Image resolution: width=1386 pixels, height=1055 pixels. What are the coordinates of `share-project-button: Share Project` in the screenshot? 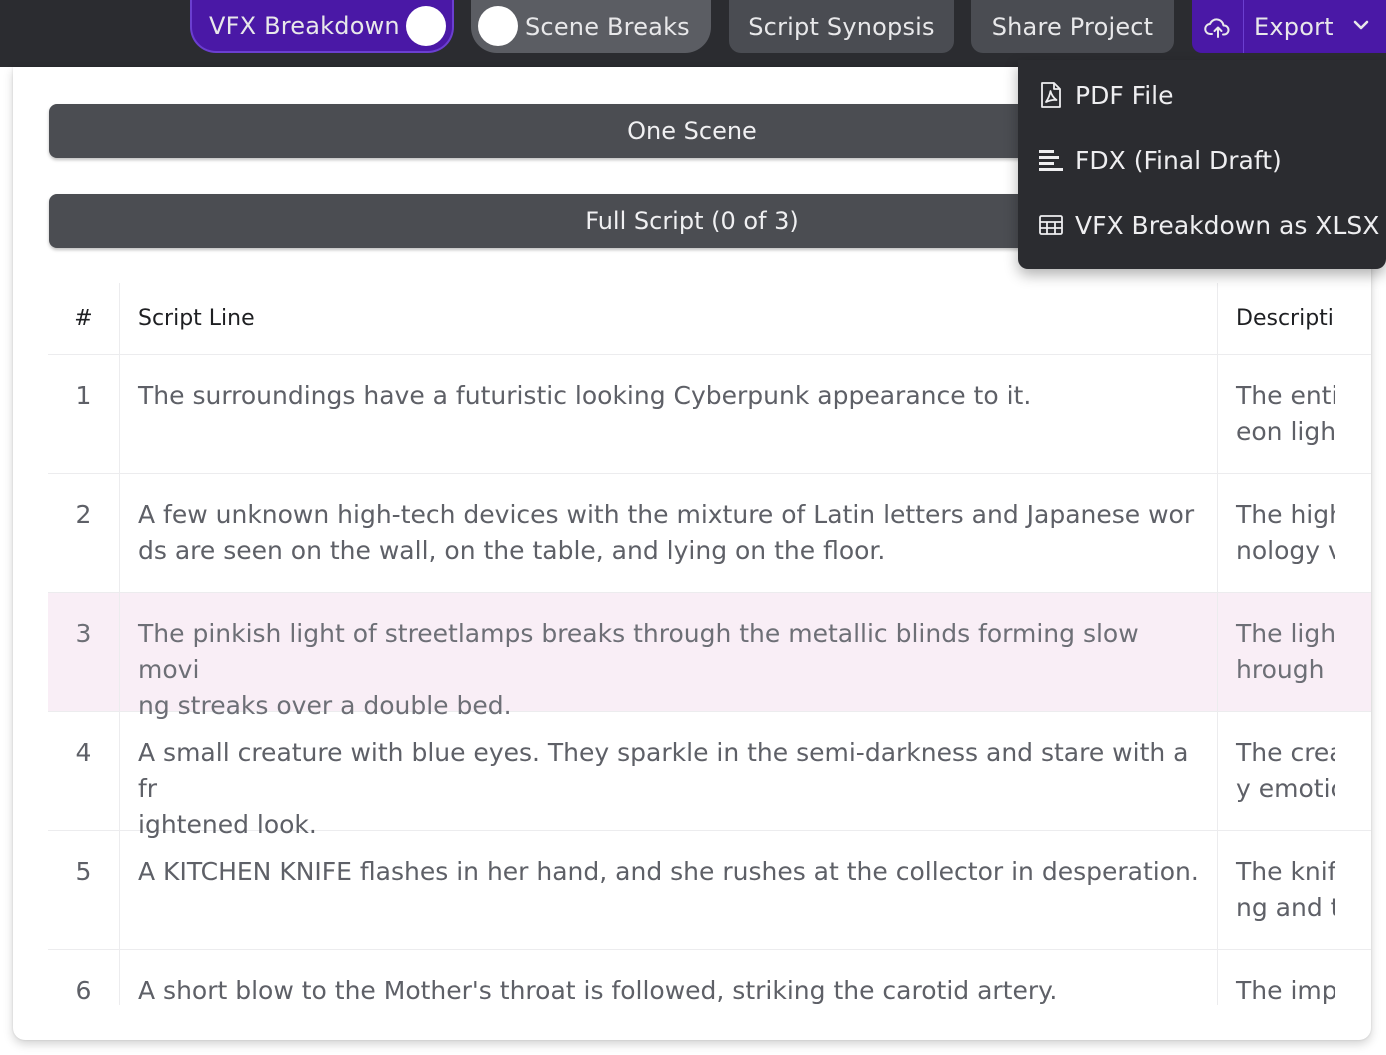 It's located at (1072, 26).